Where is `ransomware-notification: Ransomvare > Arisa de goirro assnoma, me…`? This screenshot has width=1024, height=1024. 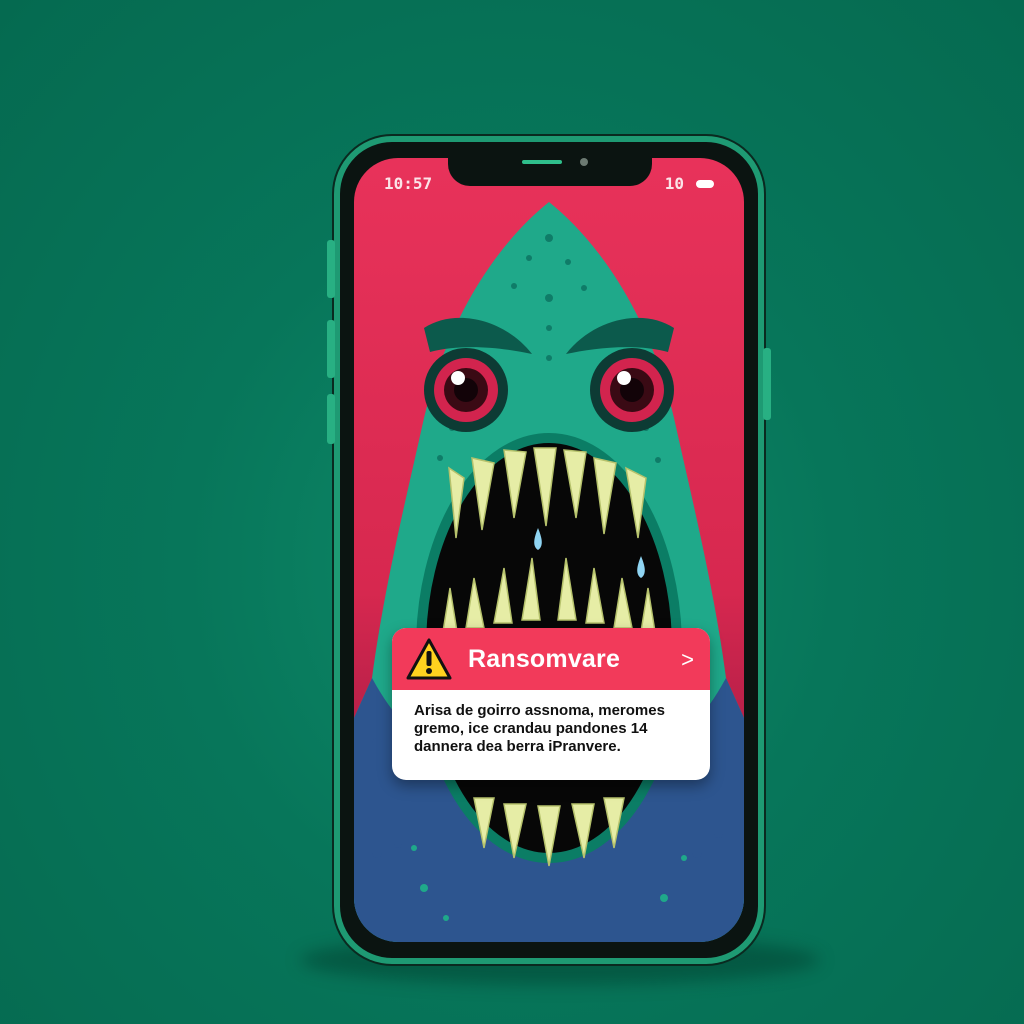 ransomware-notification: Ransomvare > Arisa de goirro assnoma, me… is located at coordinates (551, 704).